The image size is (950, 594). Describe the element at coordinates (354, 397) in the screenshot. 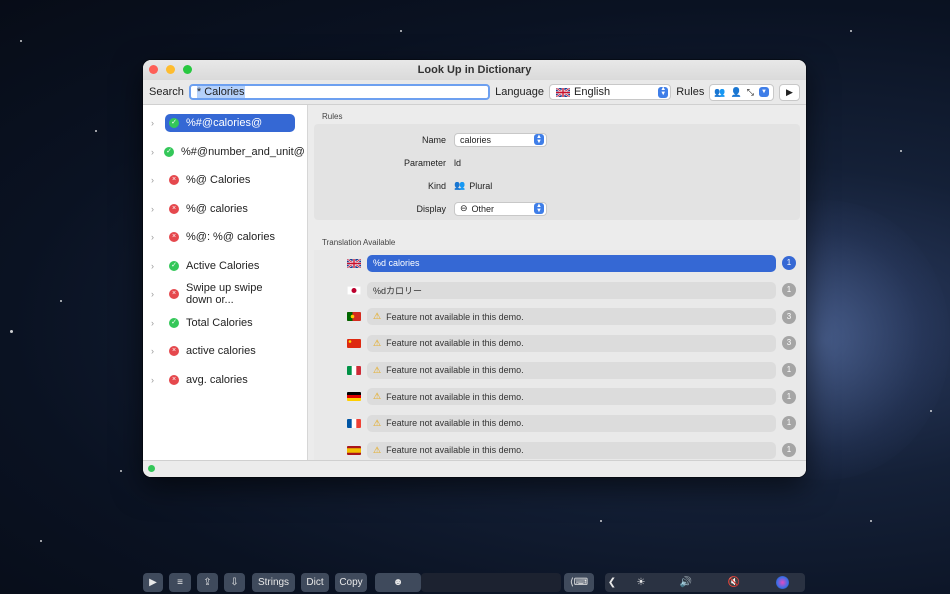

I see `de-flag-icon` at that location.